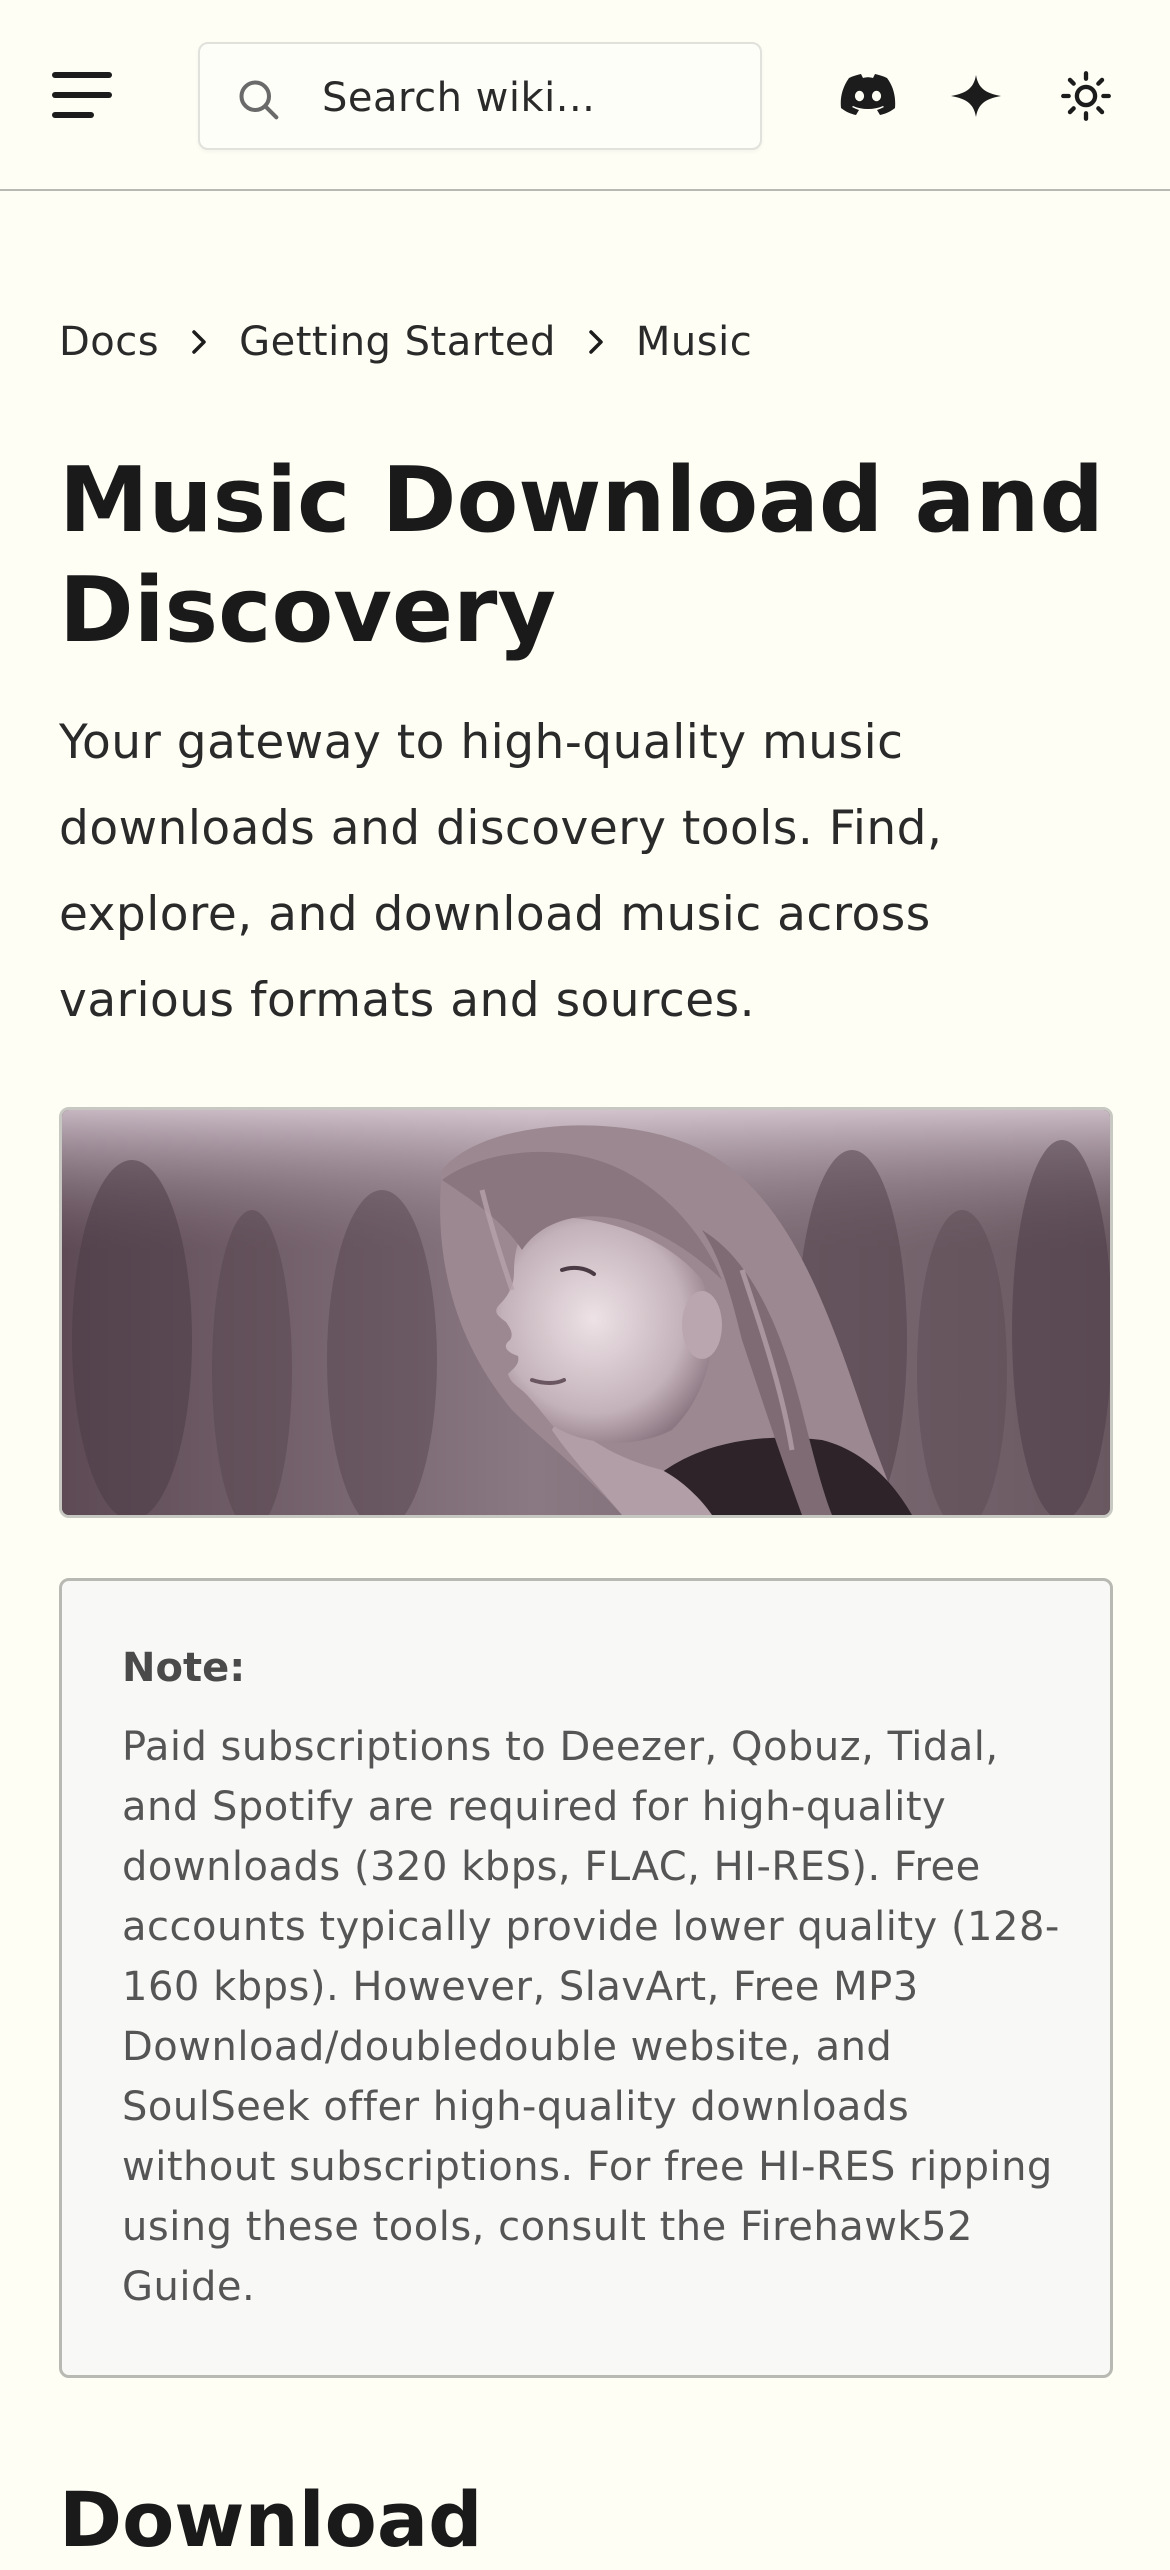  Describe the element at coordinates (397, 342) in the screenshot. I see `breadcrumb-getting-started: Getting Started` at that location.